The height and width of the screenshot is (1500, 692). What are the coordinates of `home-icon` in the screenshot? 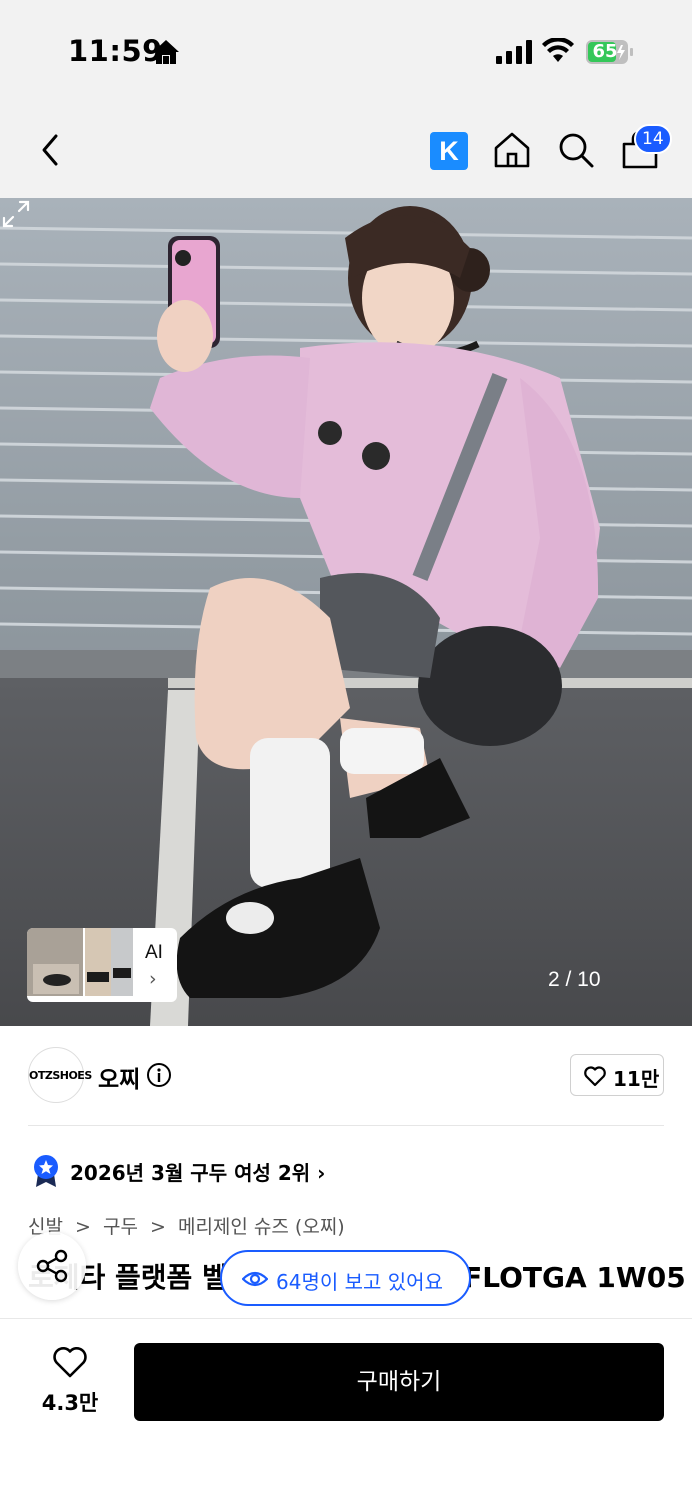 It's located at (512, 150).